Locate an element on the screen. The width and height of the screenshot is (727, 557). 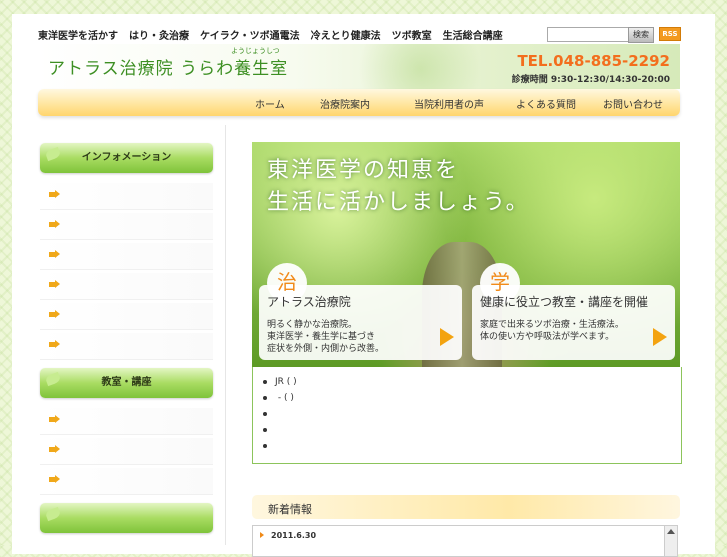
news-list: 2011.6.30 is located at coordinates (465, 541).